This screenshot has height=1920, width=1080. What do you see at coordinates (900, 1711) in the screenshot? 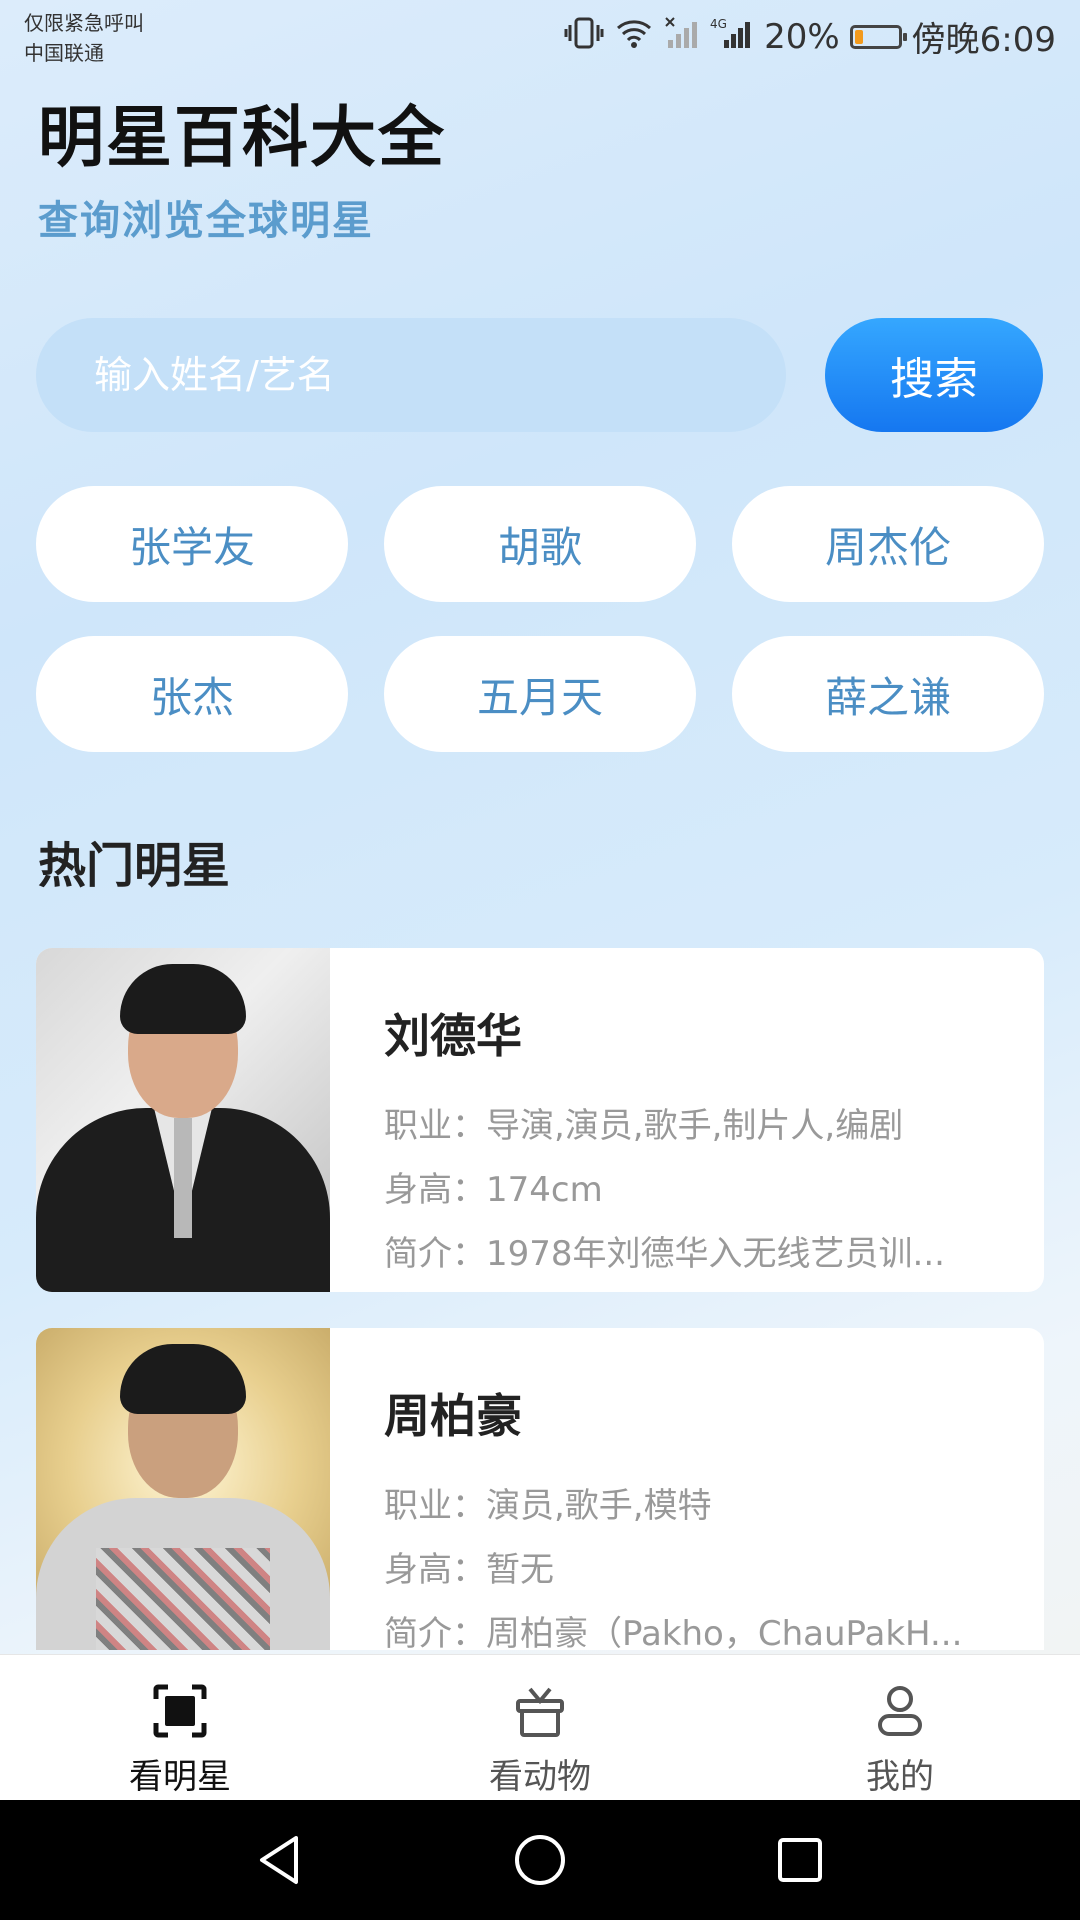
I see `person-icon` at bounding box center [900, 1711].